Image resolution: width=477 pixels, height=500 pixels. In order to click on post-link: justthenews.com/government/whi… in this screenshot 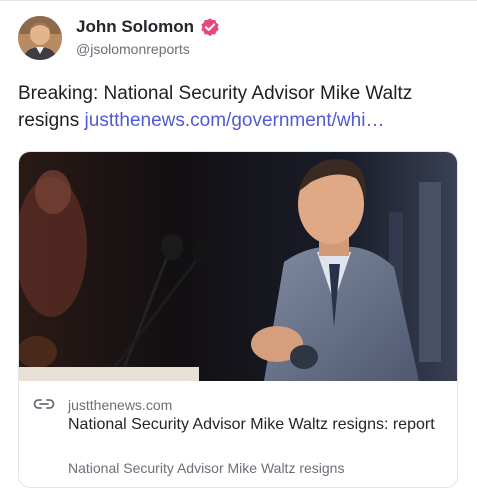, I will do `click(235, 120)`.